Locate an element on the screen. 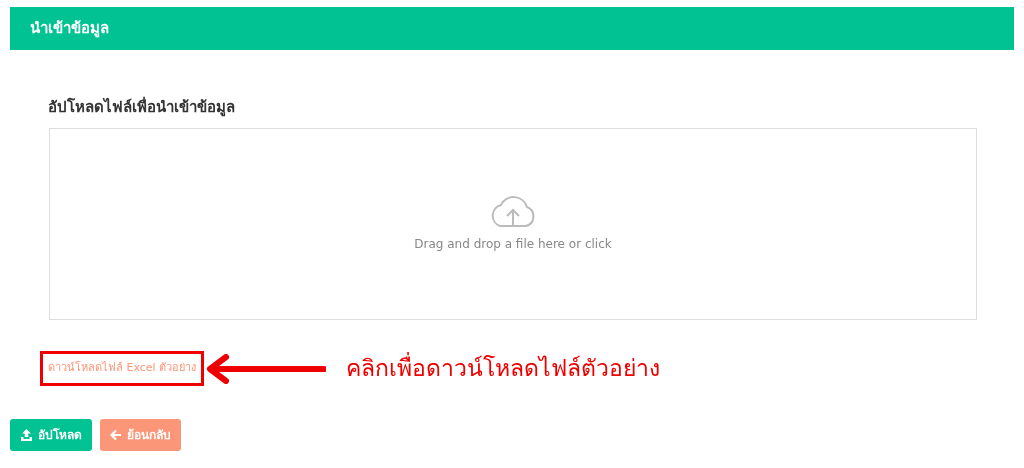 Image resolution: width=1024 pixels, height=468 pixels. annotation-text: คลิกเพื่อดาวน์โหลดไฟล์ตัวอย่าง is located at coordinates (503, 368).